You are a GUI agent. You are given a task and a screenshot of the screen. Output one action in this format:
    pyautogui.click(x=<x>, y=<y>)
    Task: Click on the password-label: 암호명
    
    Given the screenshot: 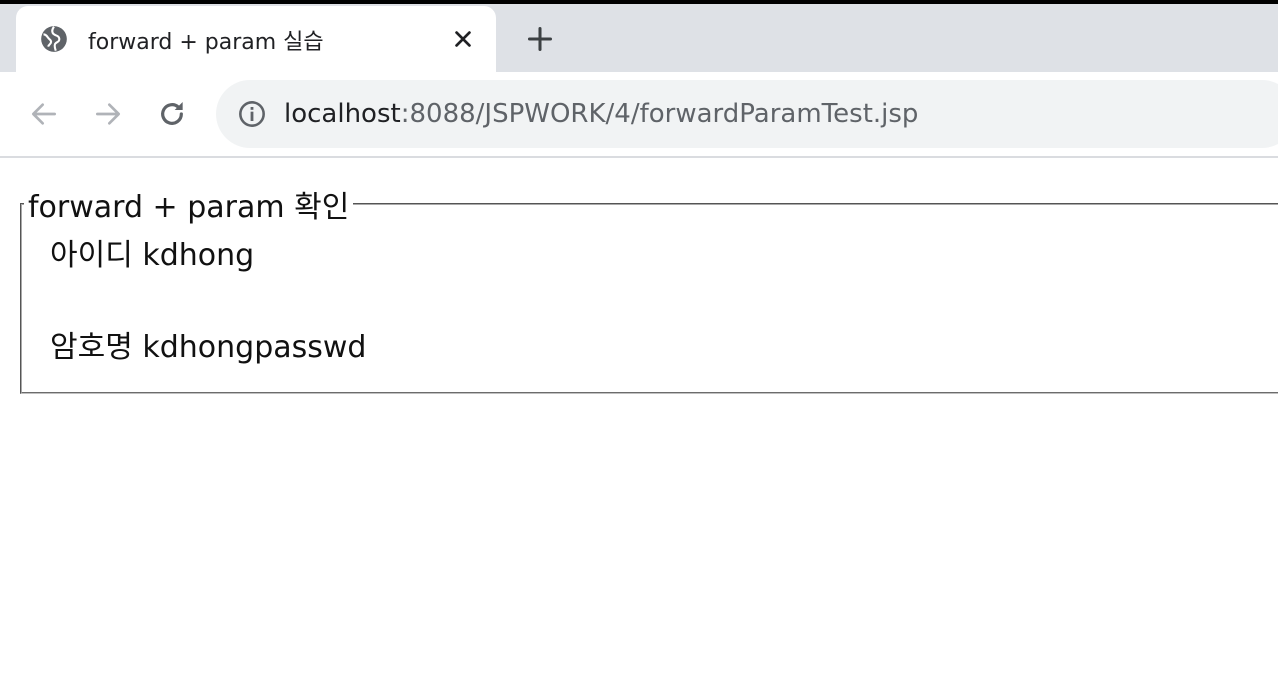 What is the action you would take?
    pyautogui.click(x=91, y=347)
    